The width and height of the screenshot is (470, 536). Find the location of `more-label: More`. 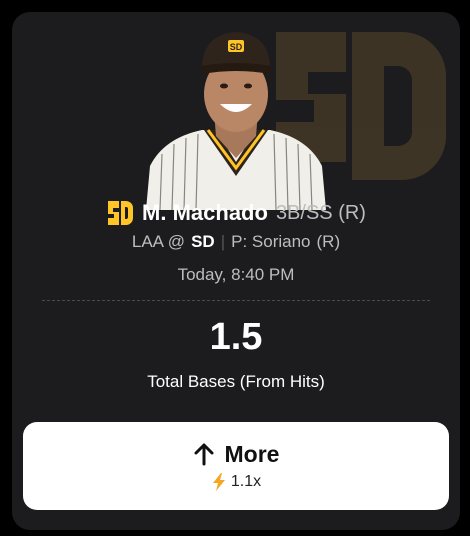

more-label: More is located at coordinates (252, 453).